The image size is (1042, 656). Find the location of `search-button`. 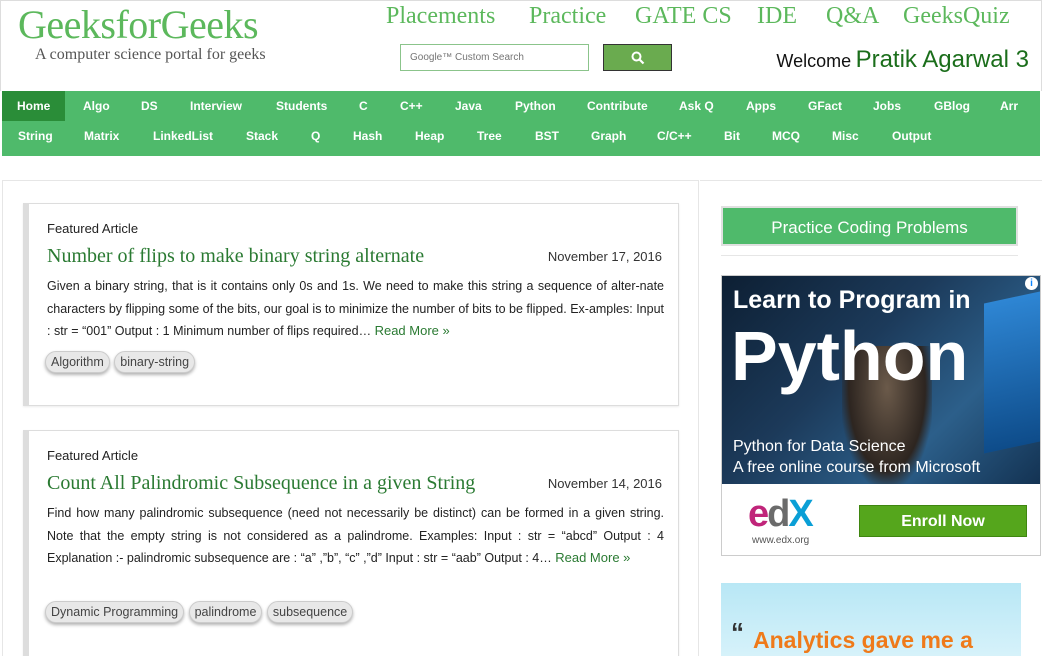

search-button is located at coordinates (637, 57).